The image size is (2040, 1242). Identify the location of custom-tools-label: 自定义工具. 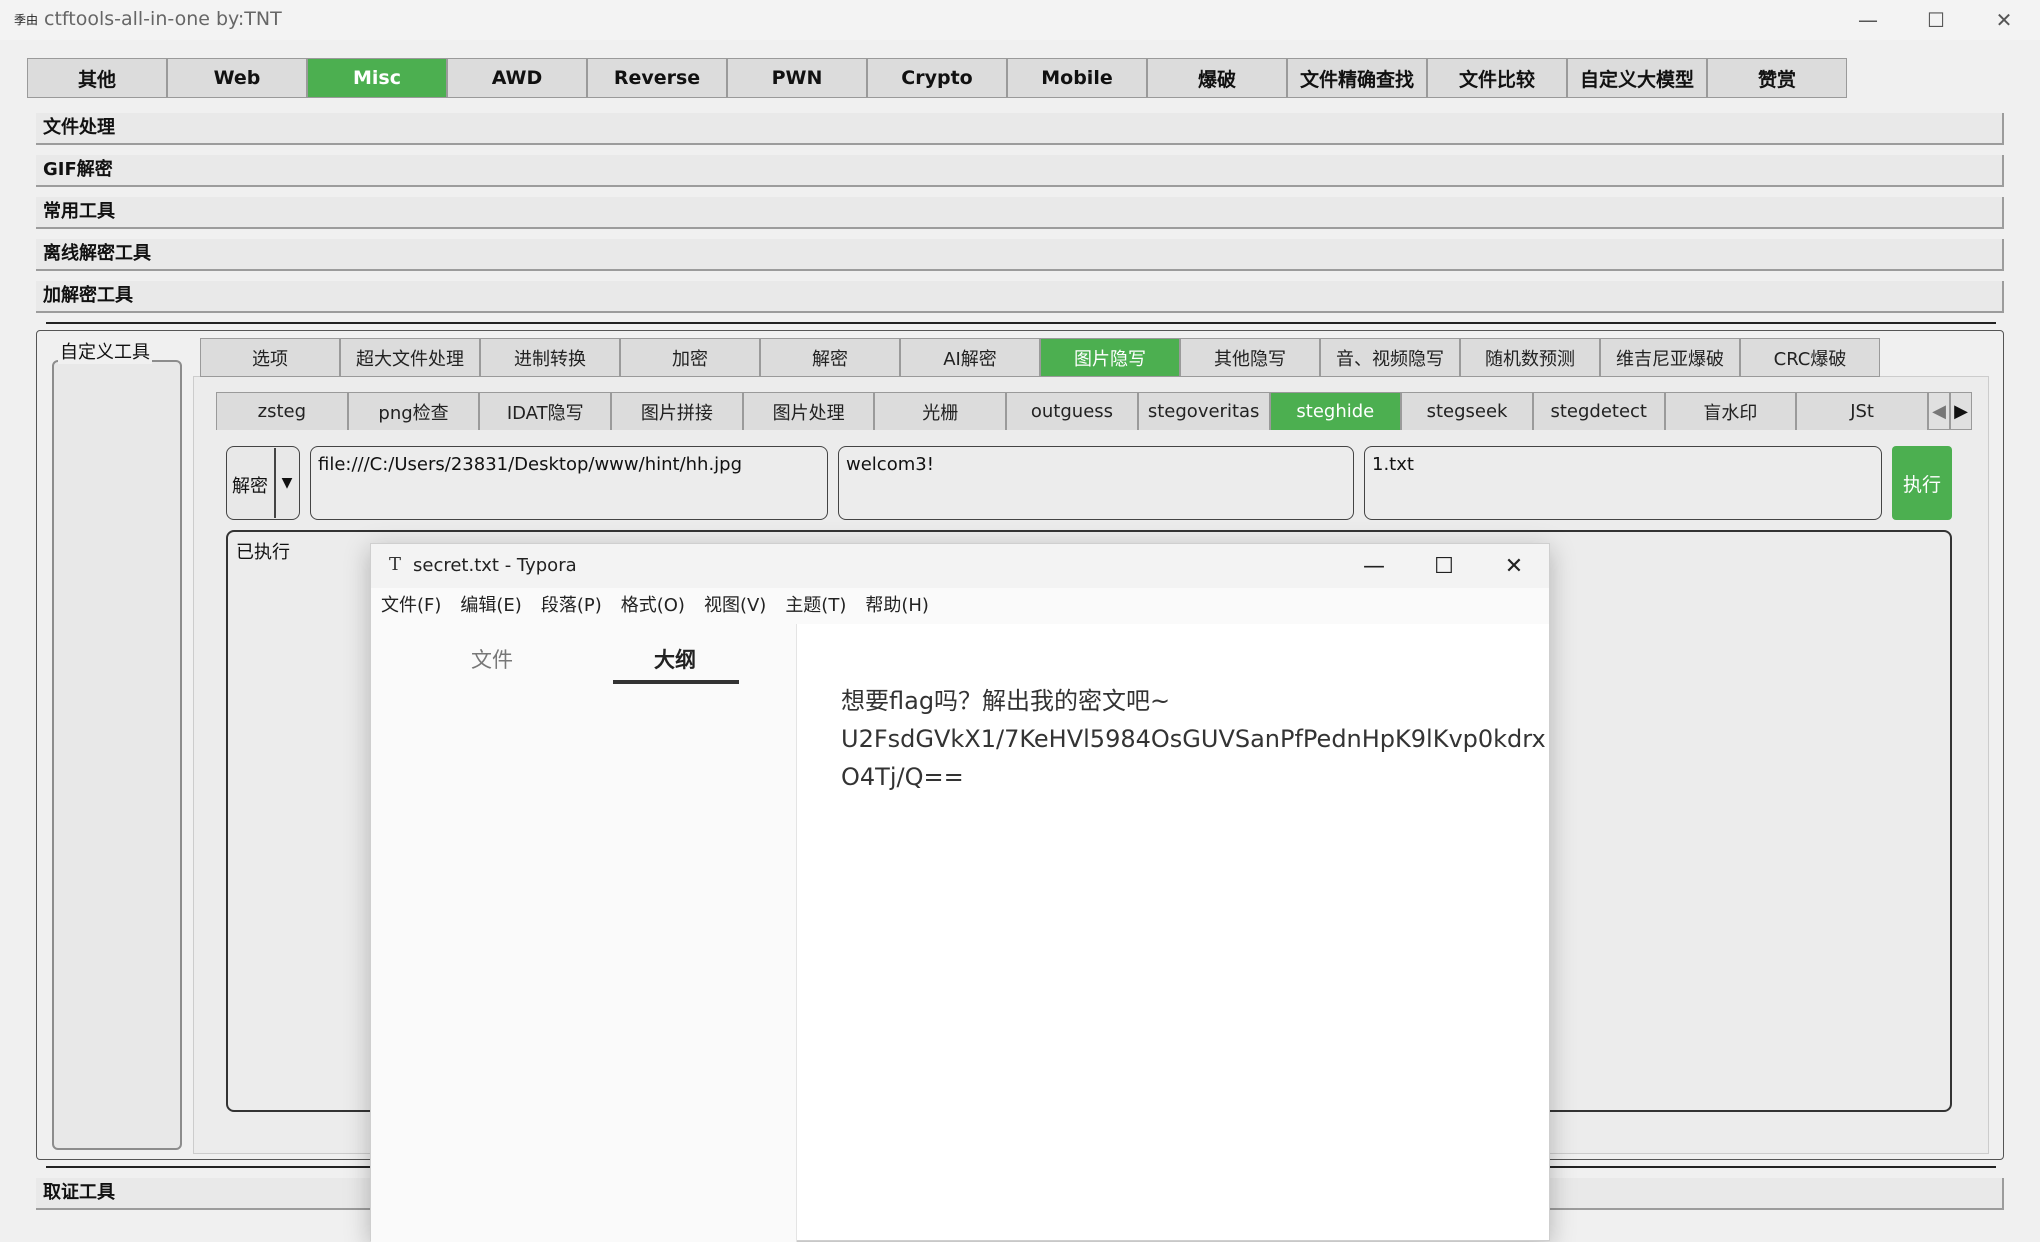
(105, 351).